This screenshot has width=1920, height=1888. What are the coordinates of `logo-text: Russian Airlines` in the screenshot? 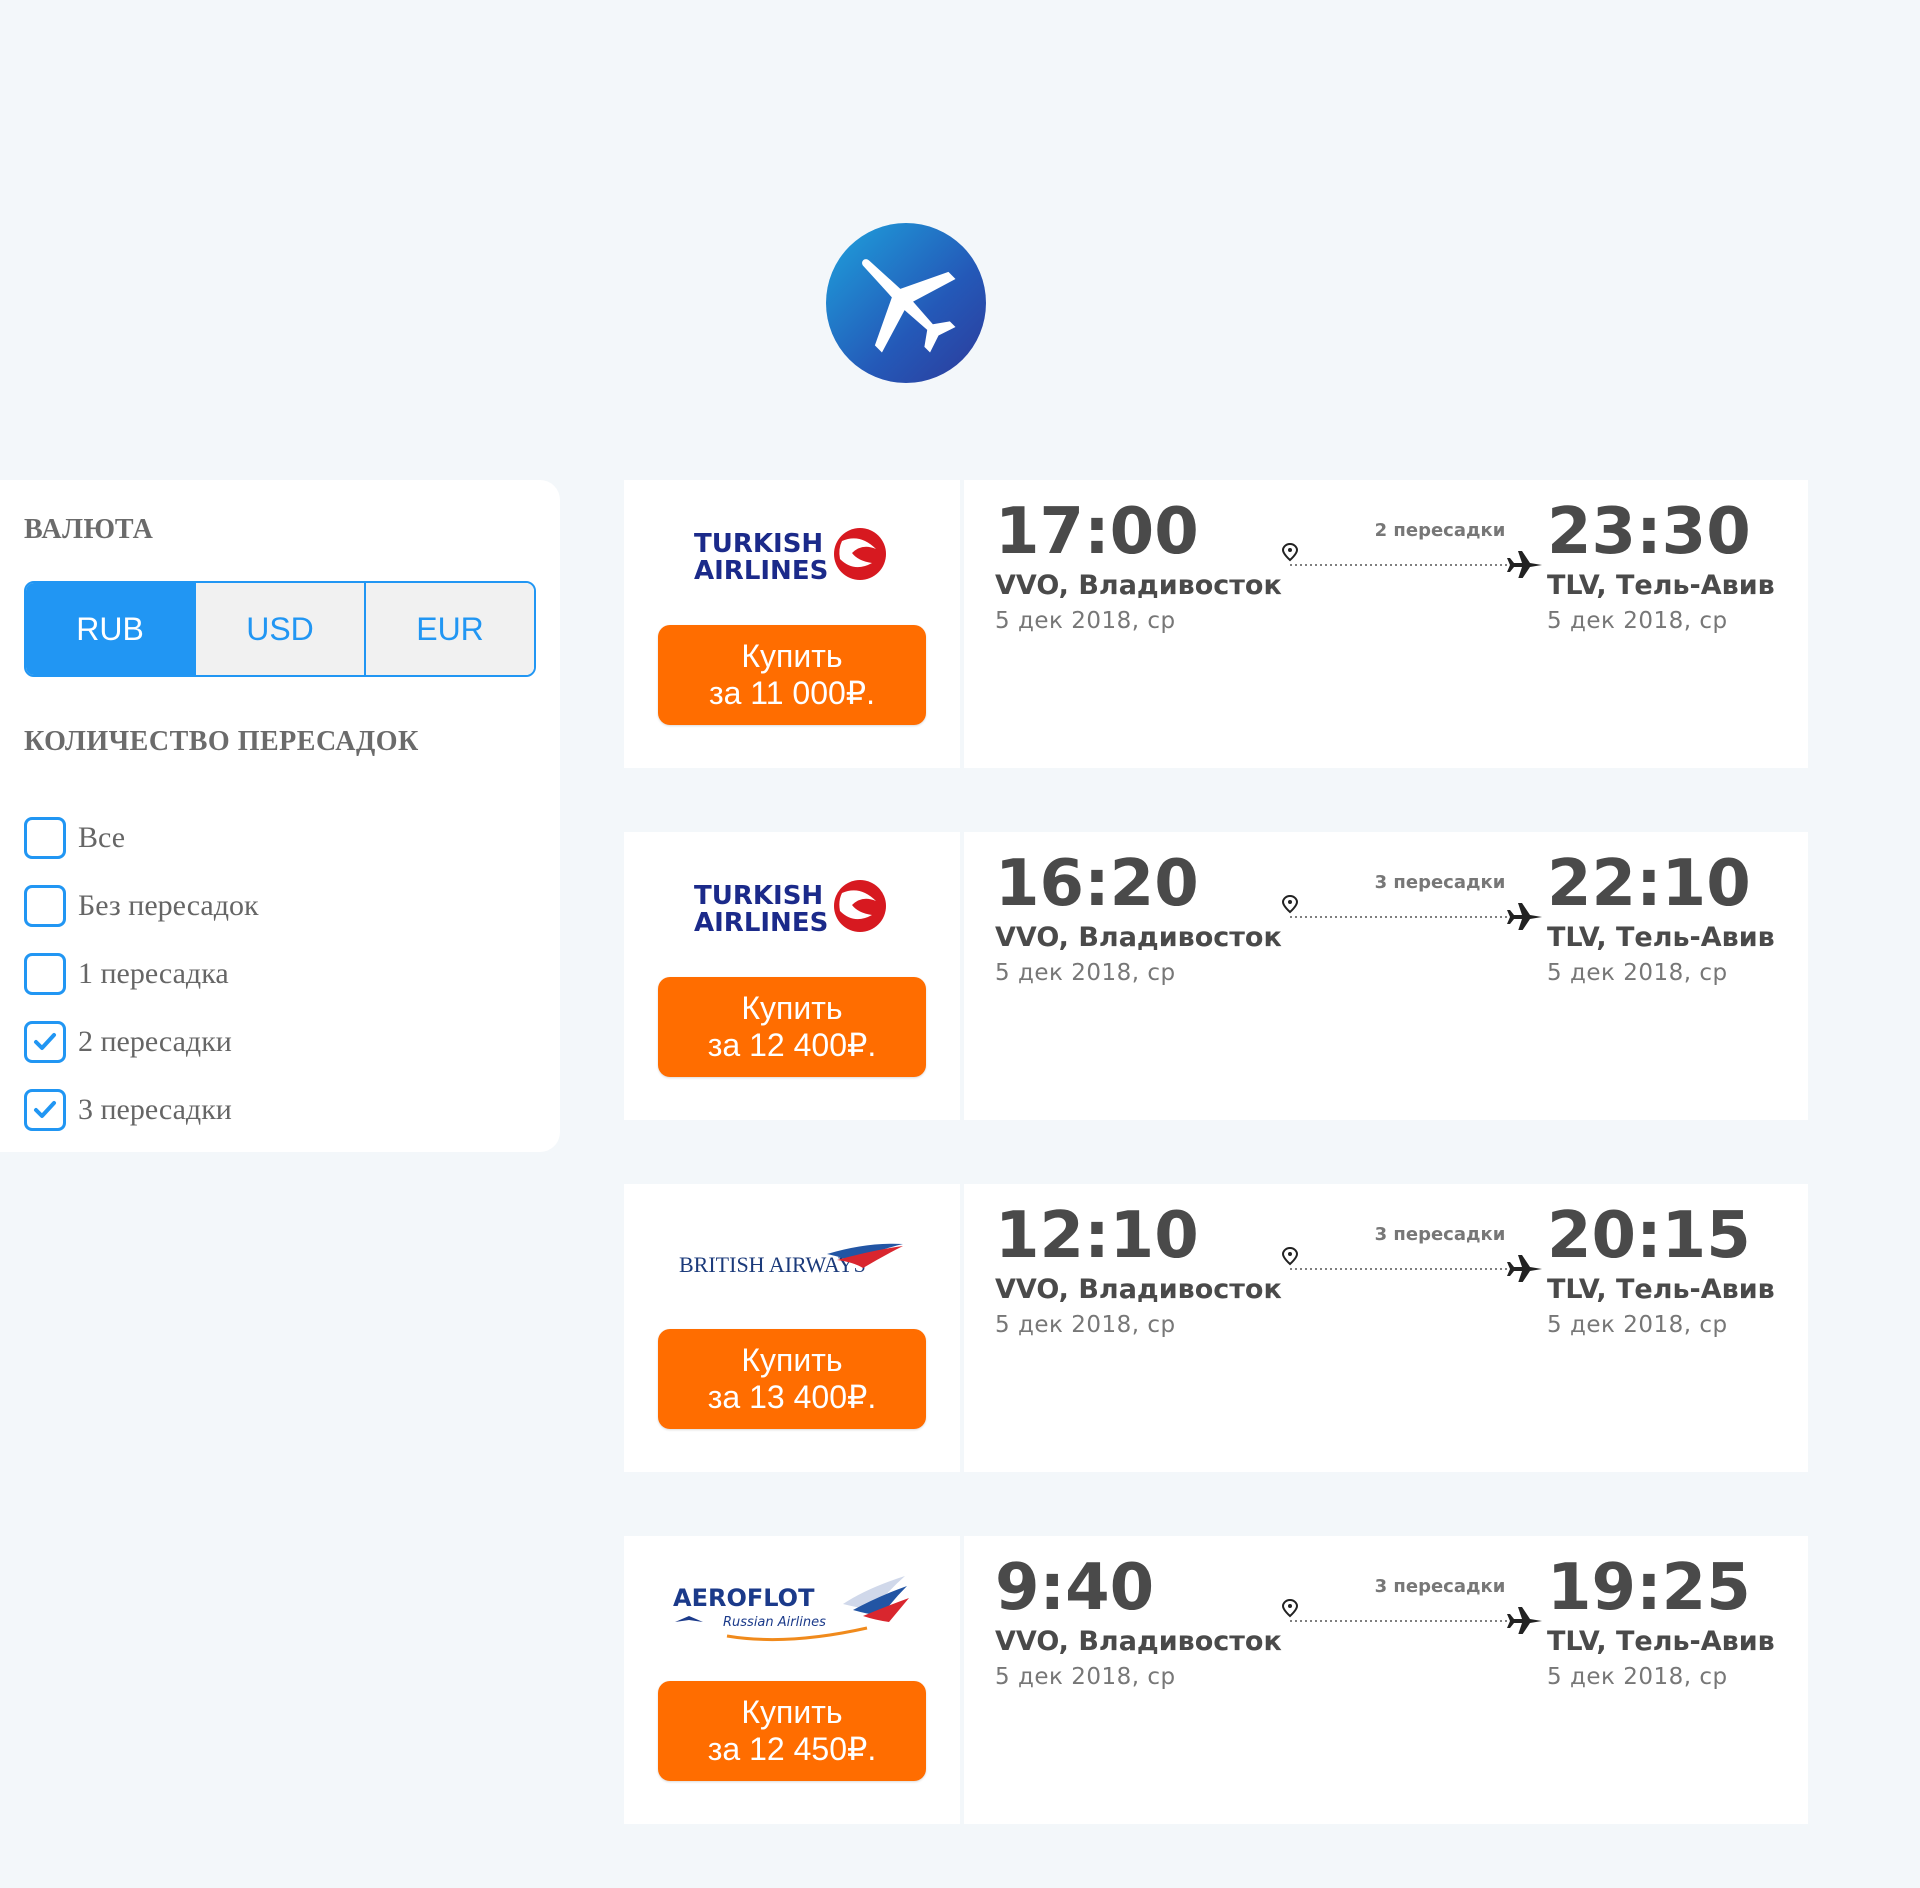 It's located at (774, 1622).